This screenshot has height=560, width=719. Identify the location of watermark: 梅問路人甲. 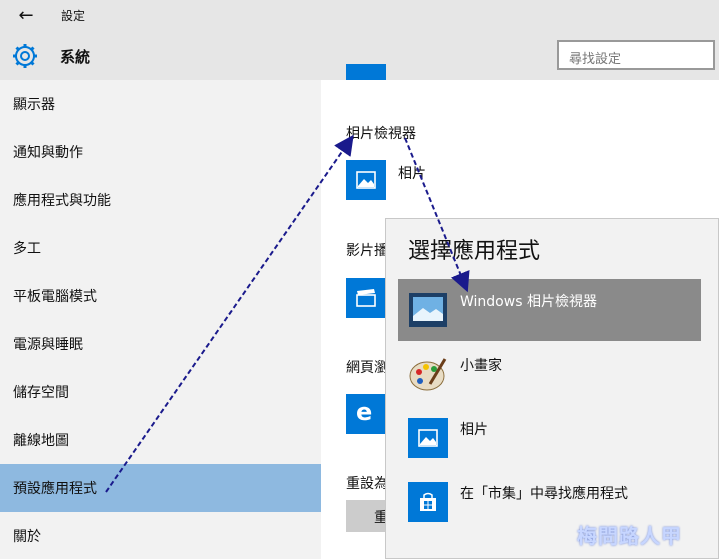
(629, 536).